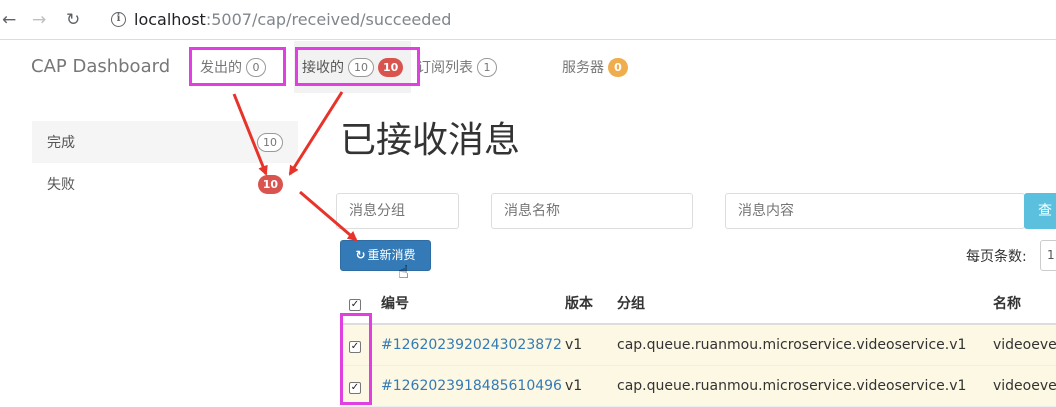 This screenshot has height=407, width=1056. I want to click on forward-arrow-icon: →, so click(39, 20).